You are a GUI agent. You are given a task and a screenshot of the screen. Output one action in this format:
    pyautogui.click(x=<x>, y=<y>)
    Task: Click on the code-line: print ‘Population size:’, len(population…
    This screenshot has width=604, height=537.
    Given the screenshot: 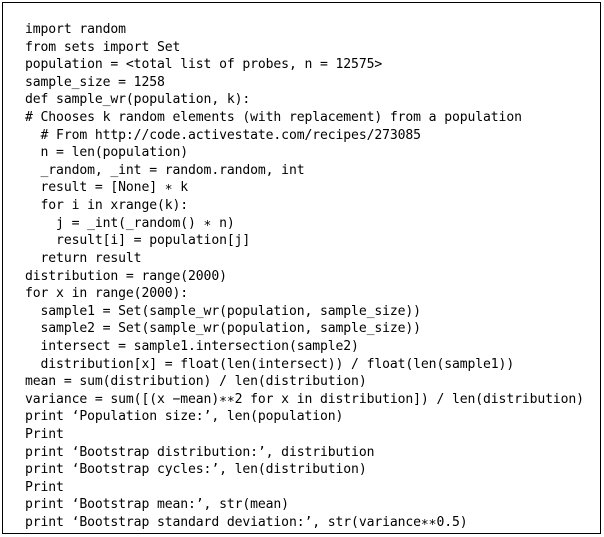 What is the action you would take?
    pyautogui.click(x=184, y=417)
    